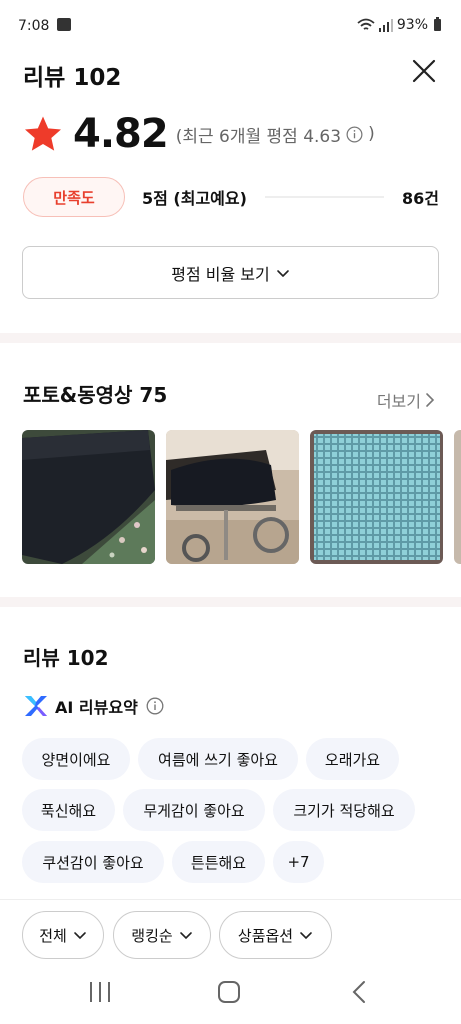 The image size is (461, 1024). I want to click on satisfaction-count: 86건, so click(420, 198).